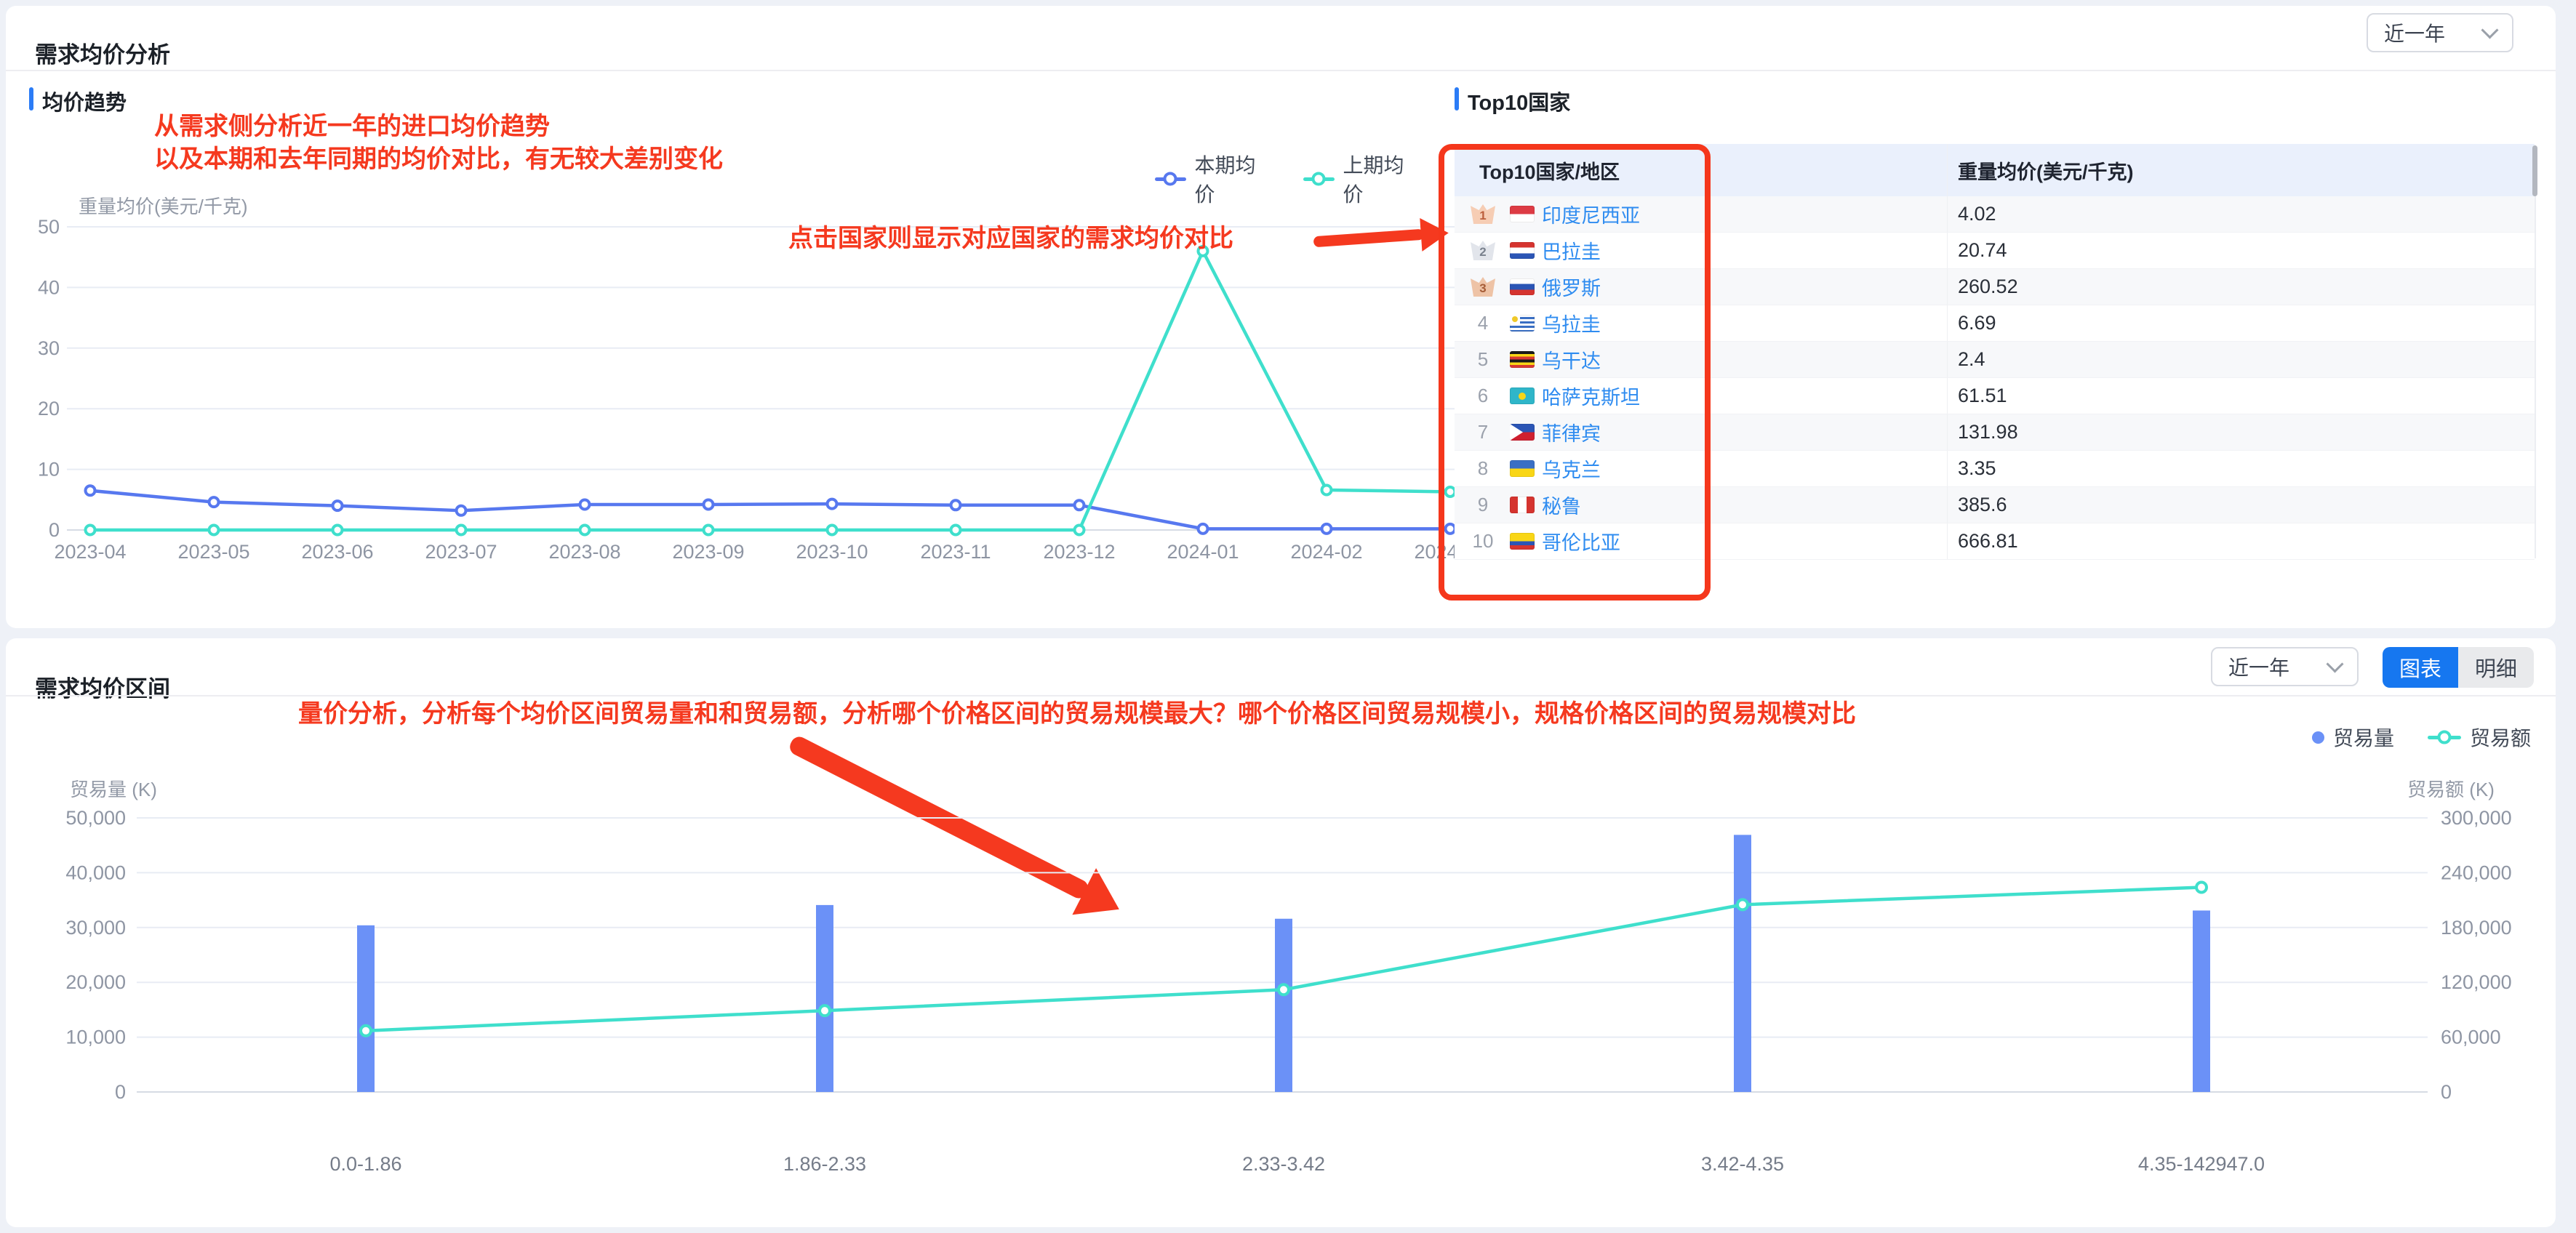 The width and height of the screenshot is (2576, 1233). I want to click on header-country-column: Top10国家/地区, so click(1549, 172).